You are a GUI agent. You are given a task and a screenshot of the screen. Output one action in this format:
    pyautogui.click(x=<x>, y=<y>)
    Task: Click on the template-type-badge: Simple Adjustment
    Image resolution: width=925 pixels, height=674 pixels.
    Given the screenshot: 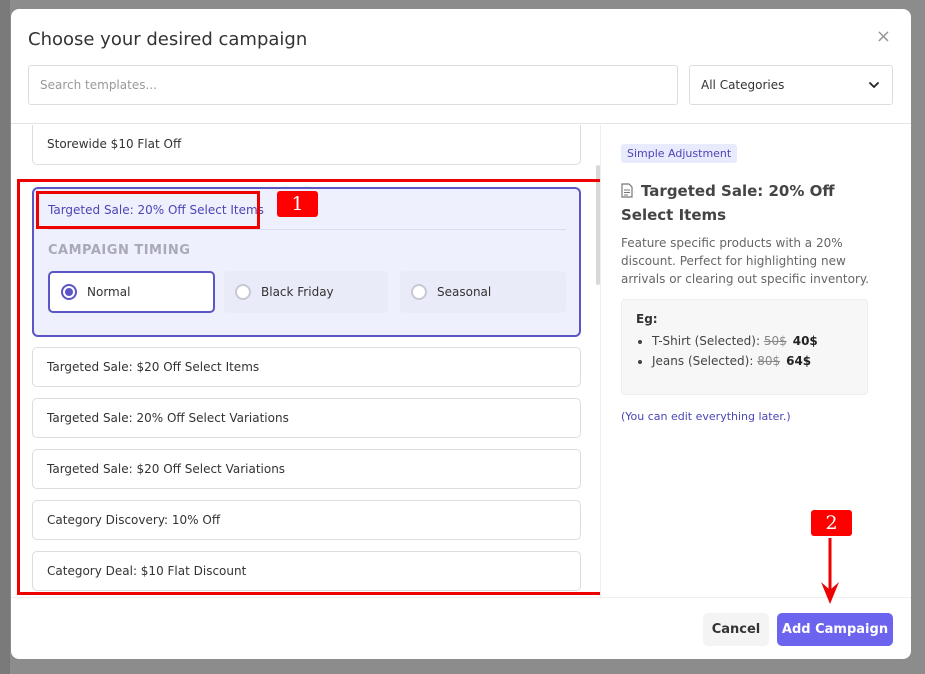 What is the action you would take?
    pyautogui.click(x=679, y=153)
    